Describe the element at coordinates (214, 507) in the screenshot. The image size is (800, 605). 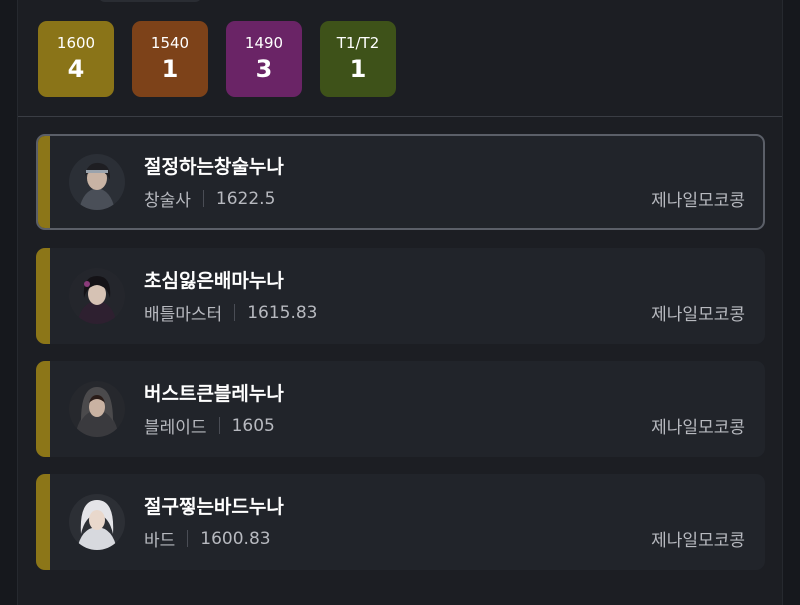
I see `character-name: 절구찧는바드누나` at that location.